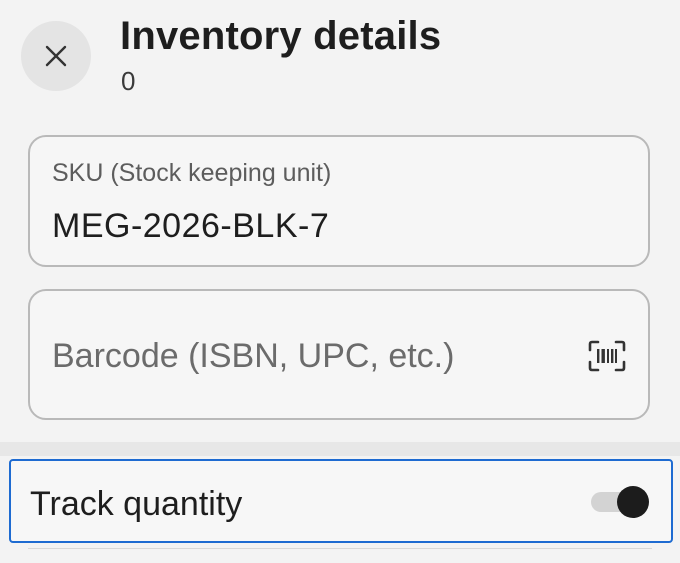 The height and width of the screenshot is (563, 680). I want to click on close-button, so click(56, 56).